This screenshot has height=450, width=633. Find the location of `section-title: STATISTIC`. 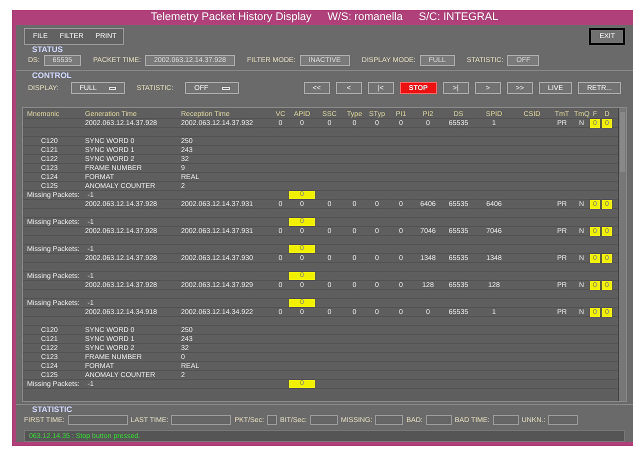

section-title: STATISTIC is located at coordinates (52, 409).